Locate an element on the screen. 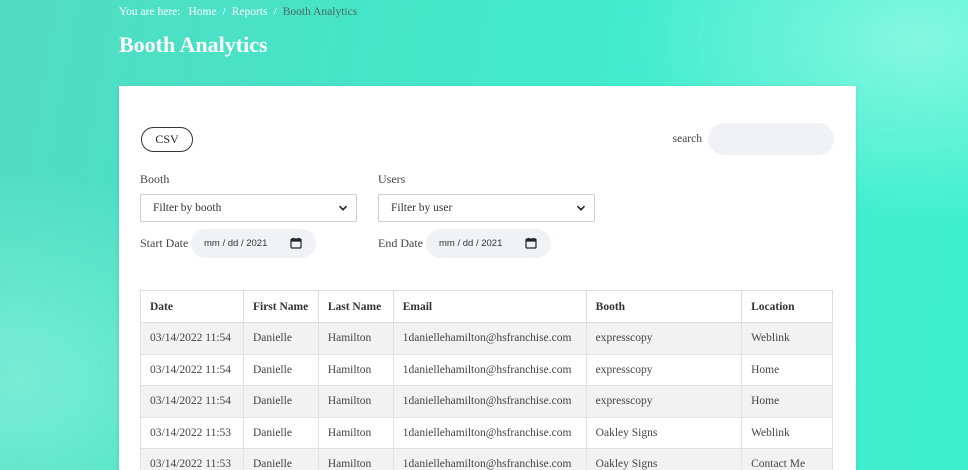 This screenshot has width=968, height=470. start-date-input: mm / dd / 2021 is located at coordinates (253, 243).